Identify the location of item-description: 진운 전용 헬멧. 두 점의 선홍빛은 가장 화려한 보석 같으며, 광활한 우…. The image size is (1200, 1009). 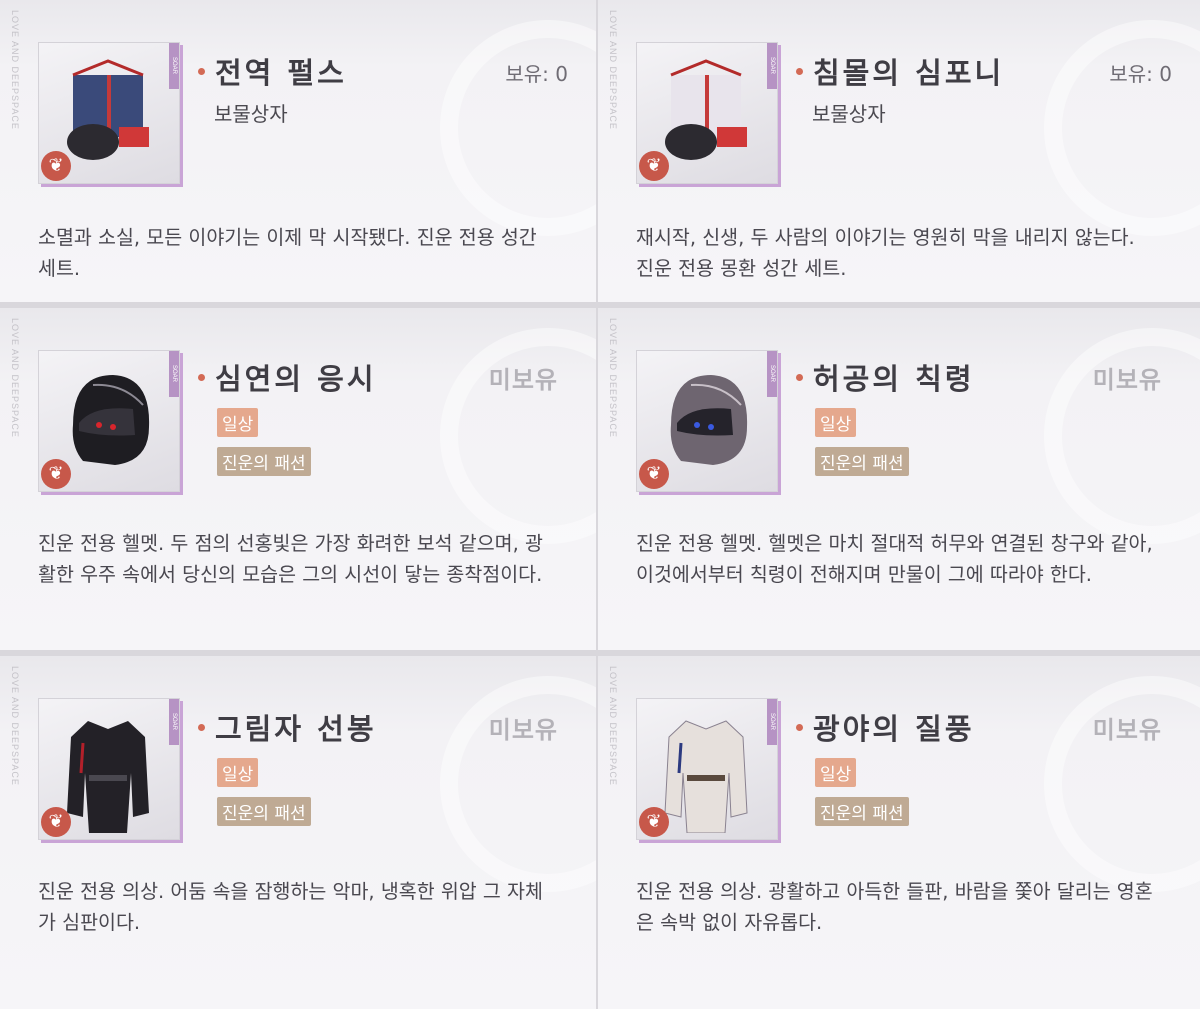
(290, 559).